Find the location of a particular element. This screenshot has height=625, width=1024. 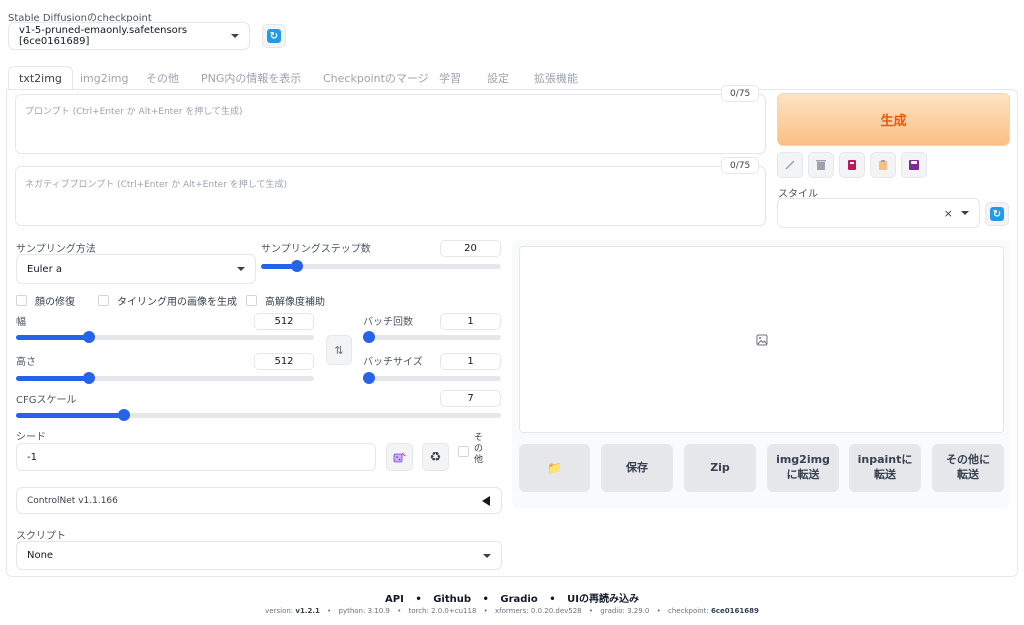

sampling-method-dropdown: Euler a is located at coordinates (136, 269).